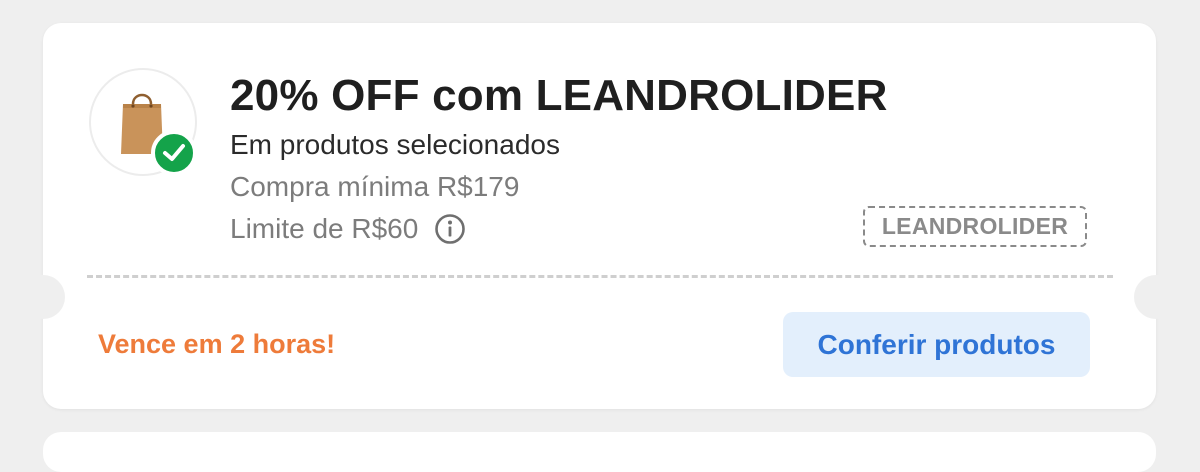  I want to click on info-icon, so click(450, 229).